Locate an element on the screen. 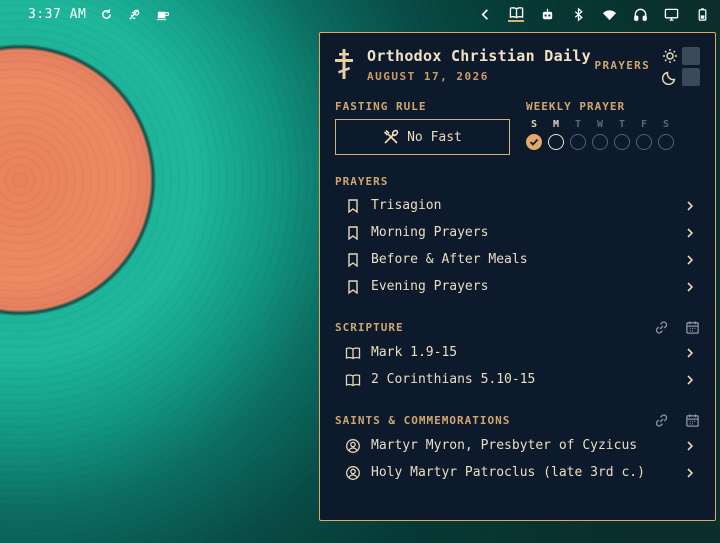 The width and height of the screenshot is (720, 543). prayer-item-meals: Before & After Meals is located at coordinates (517, 259).